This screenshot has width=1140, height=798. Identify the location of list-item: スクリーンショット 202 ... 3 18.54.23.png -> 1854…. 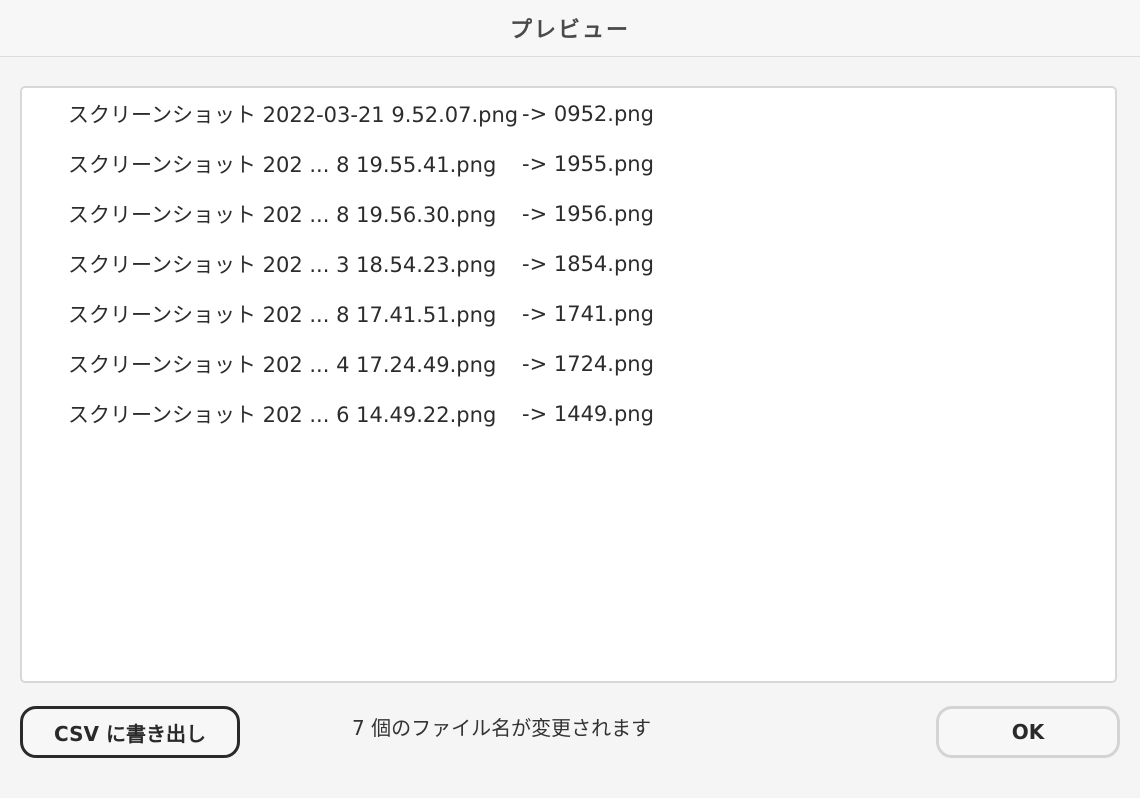
(361, 264).